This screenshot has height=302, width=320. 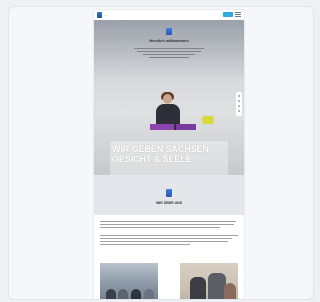 What do you see at coordinates (238, 14) in the screenshot?
I see `menu-icon` at bounding box center [238, 14].